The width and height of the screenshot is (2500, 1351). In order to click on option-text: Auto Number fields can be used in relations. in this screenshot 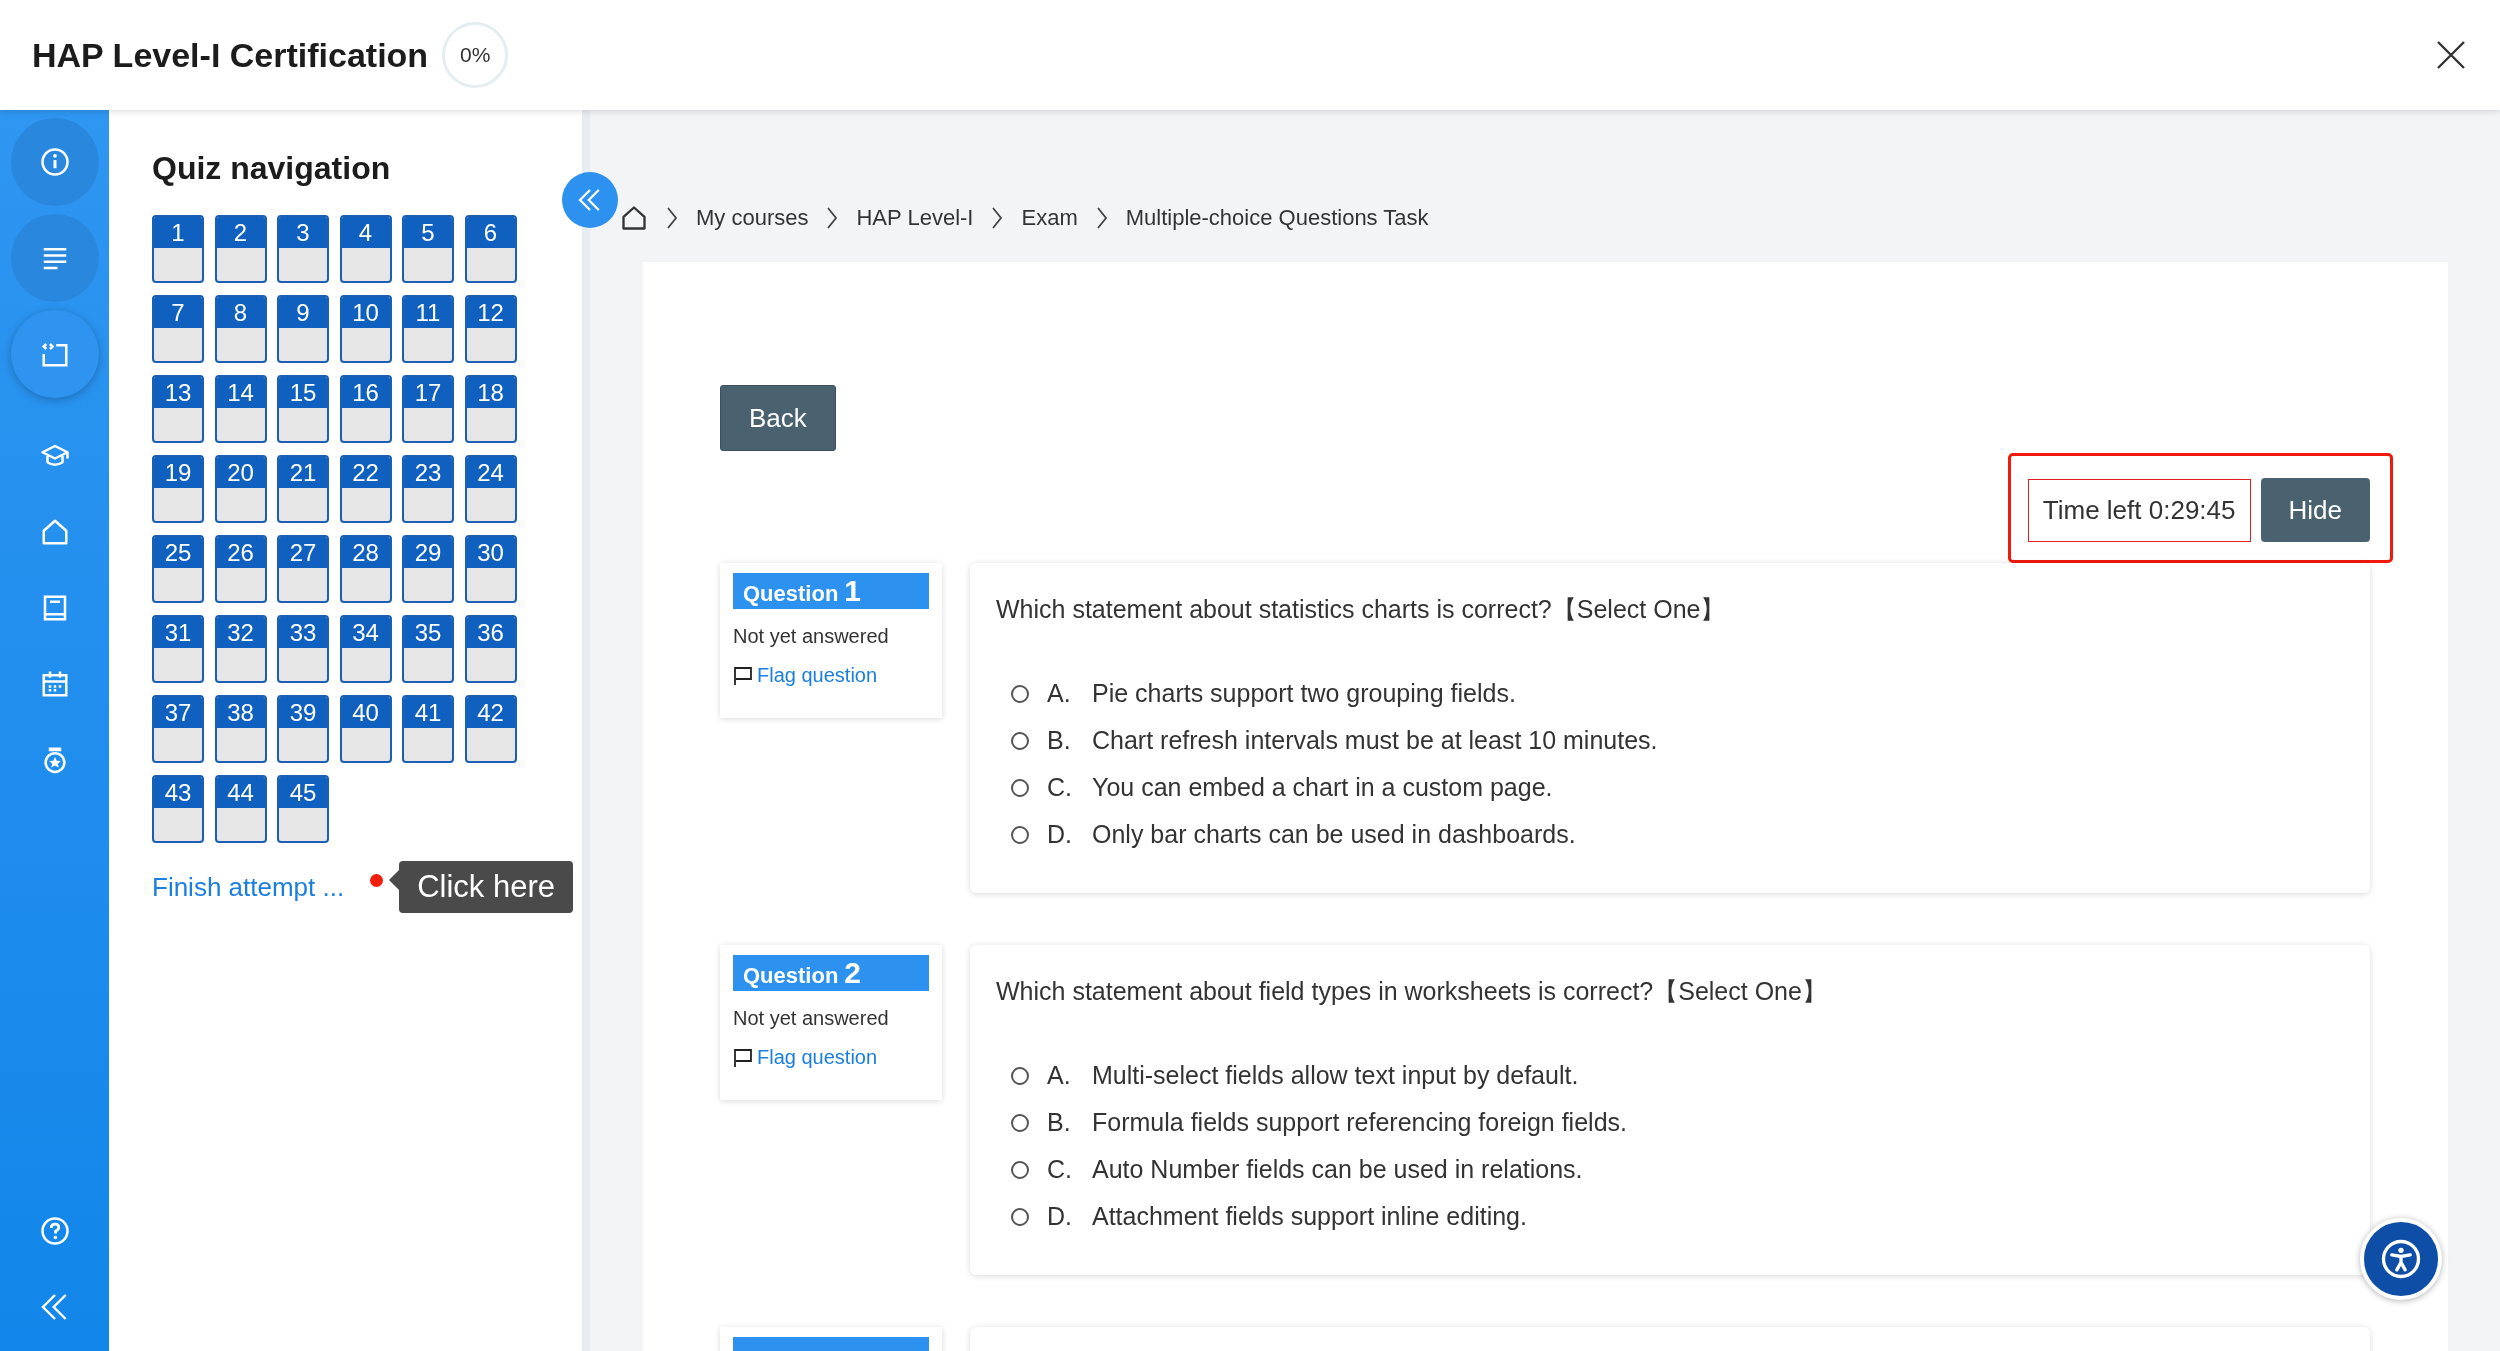, I will do `click(1337, 1169)`.